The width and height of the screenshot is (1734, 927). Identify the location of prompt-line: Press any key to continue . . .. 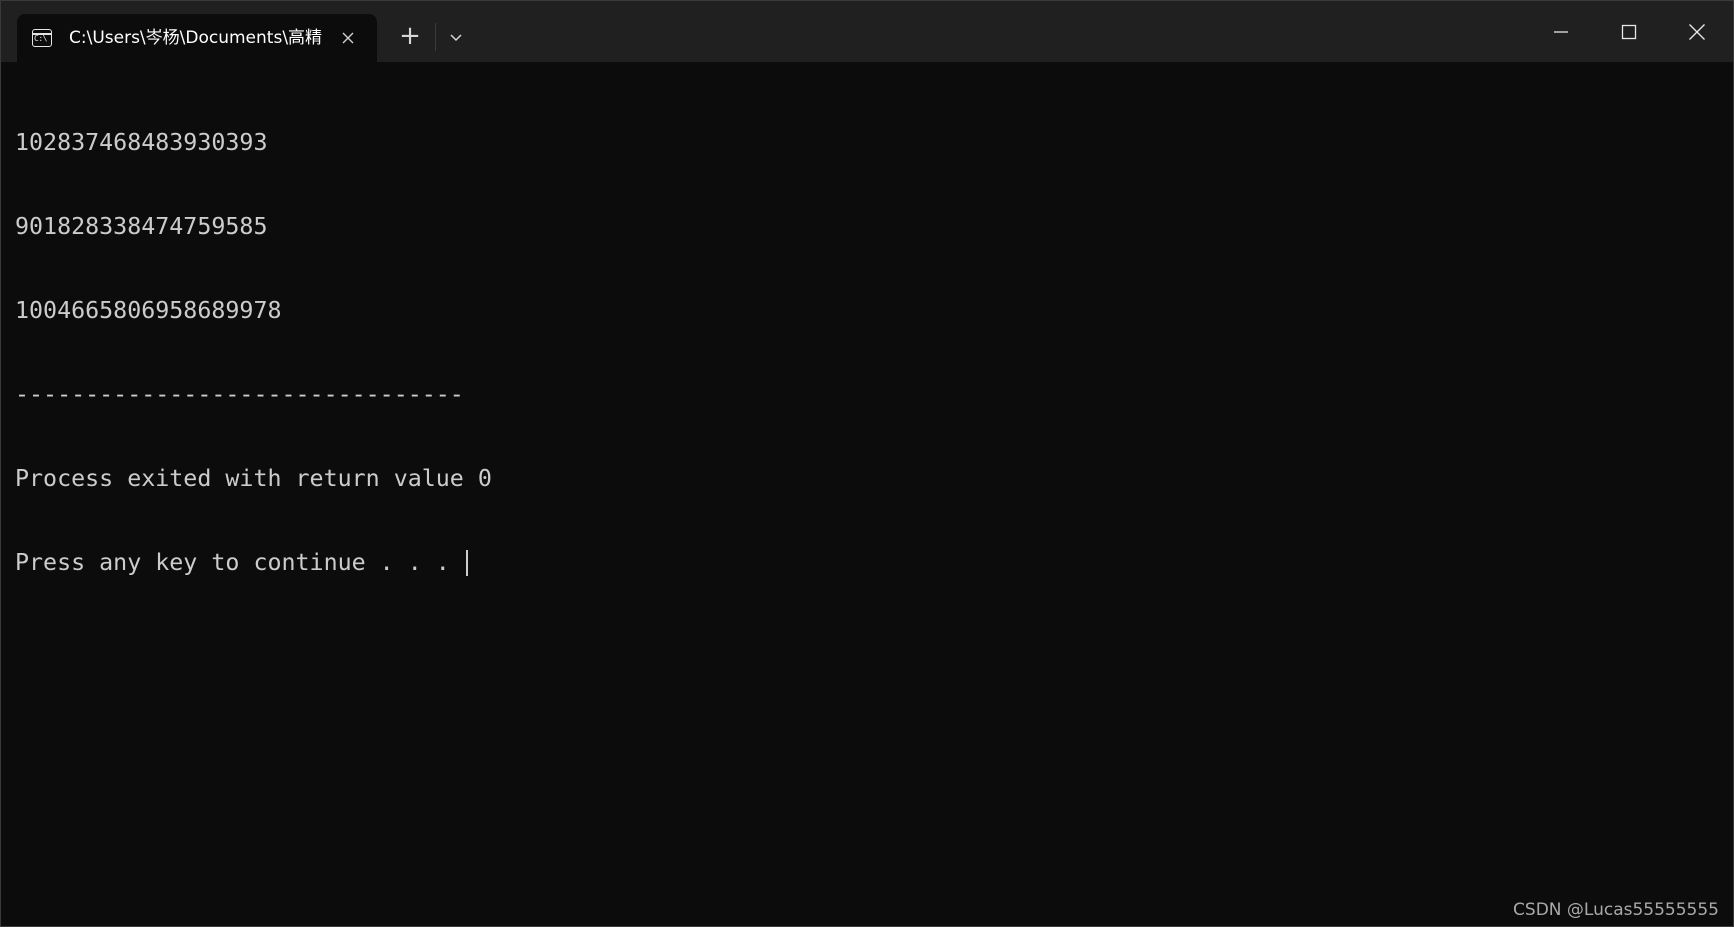
(865, 563).